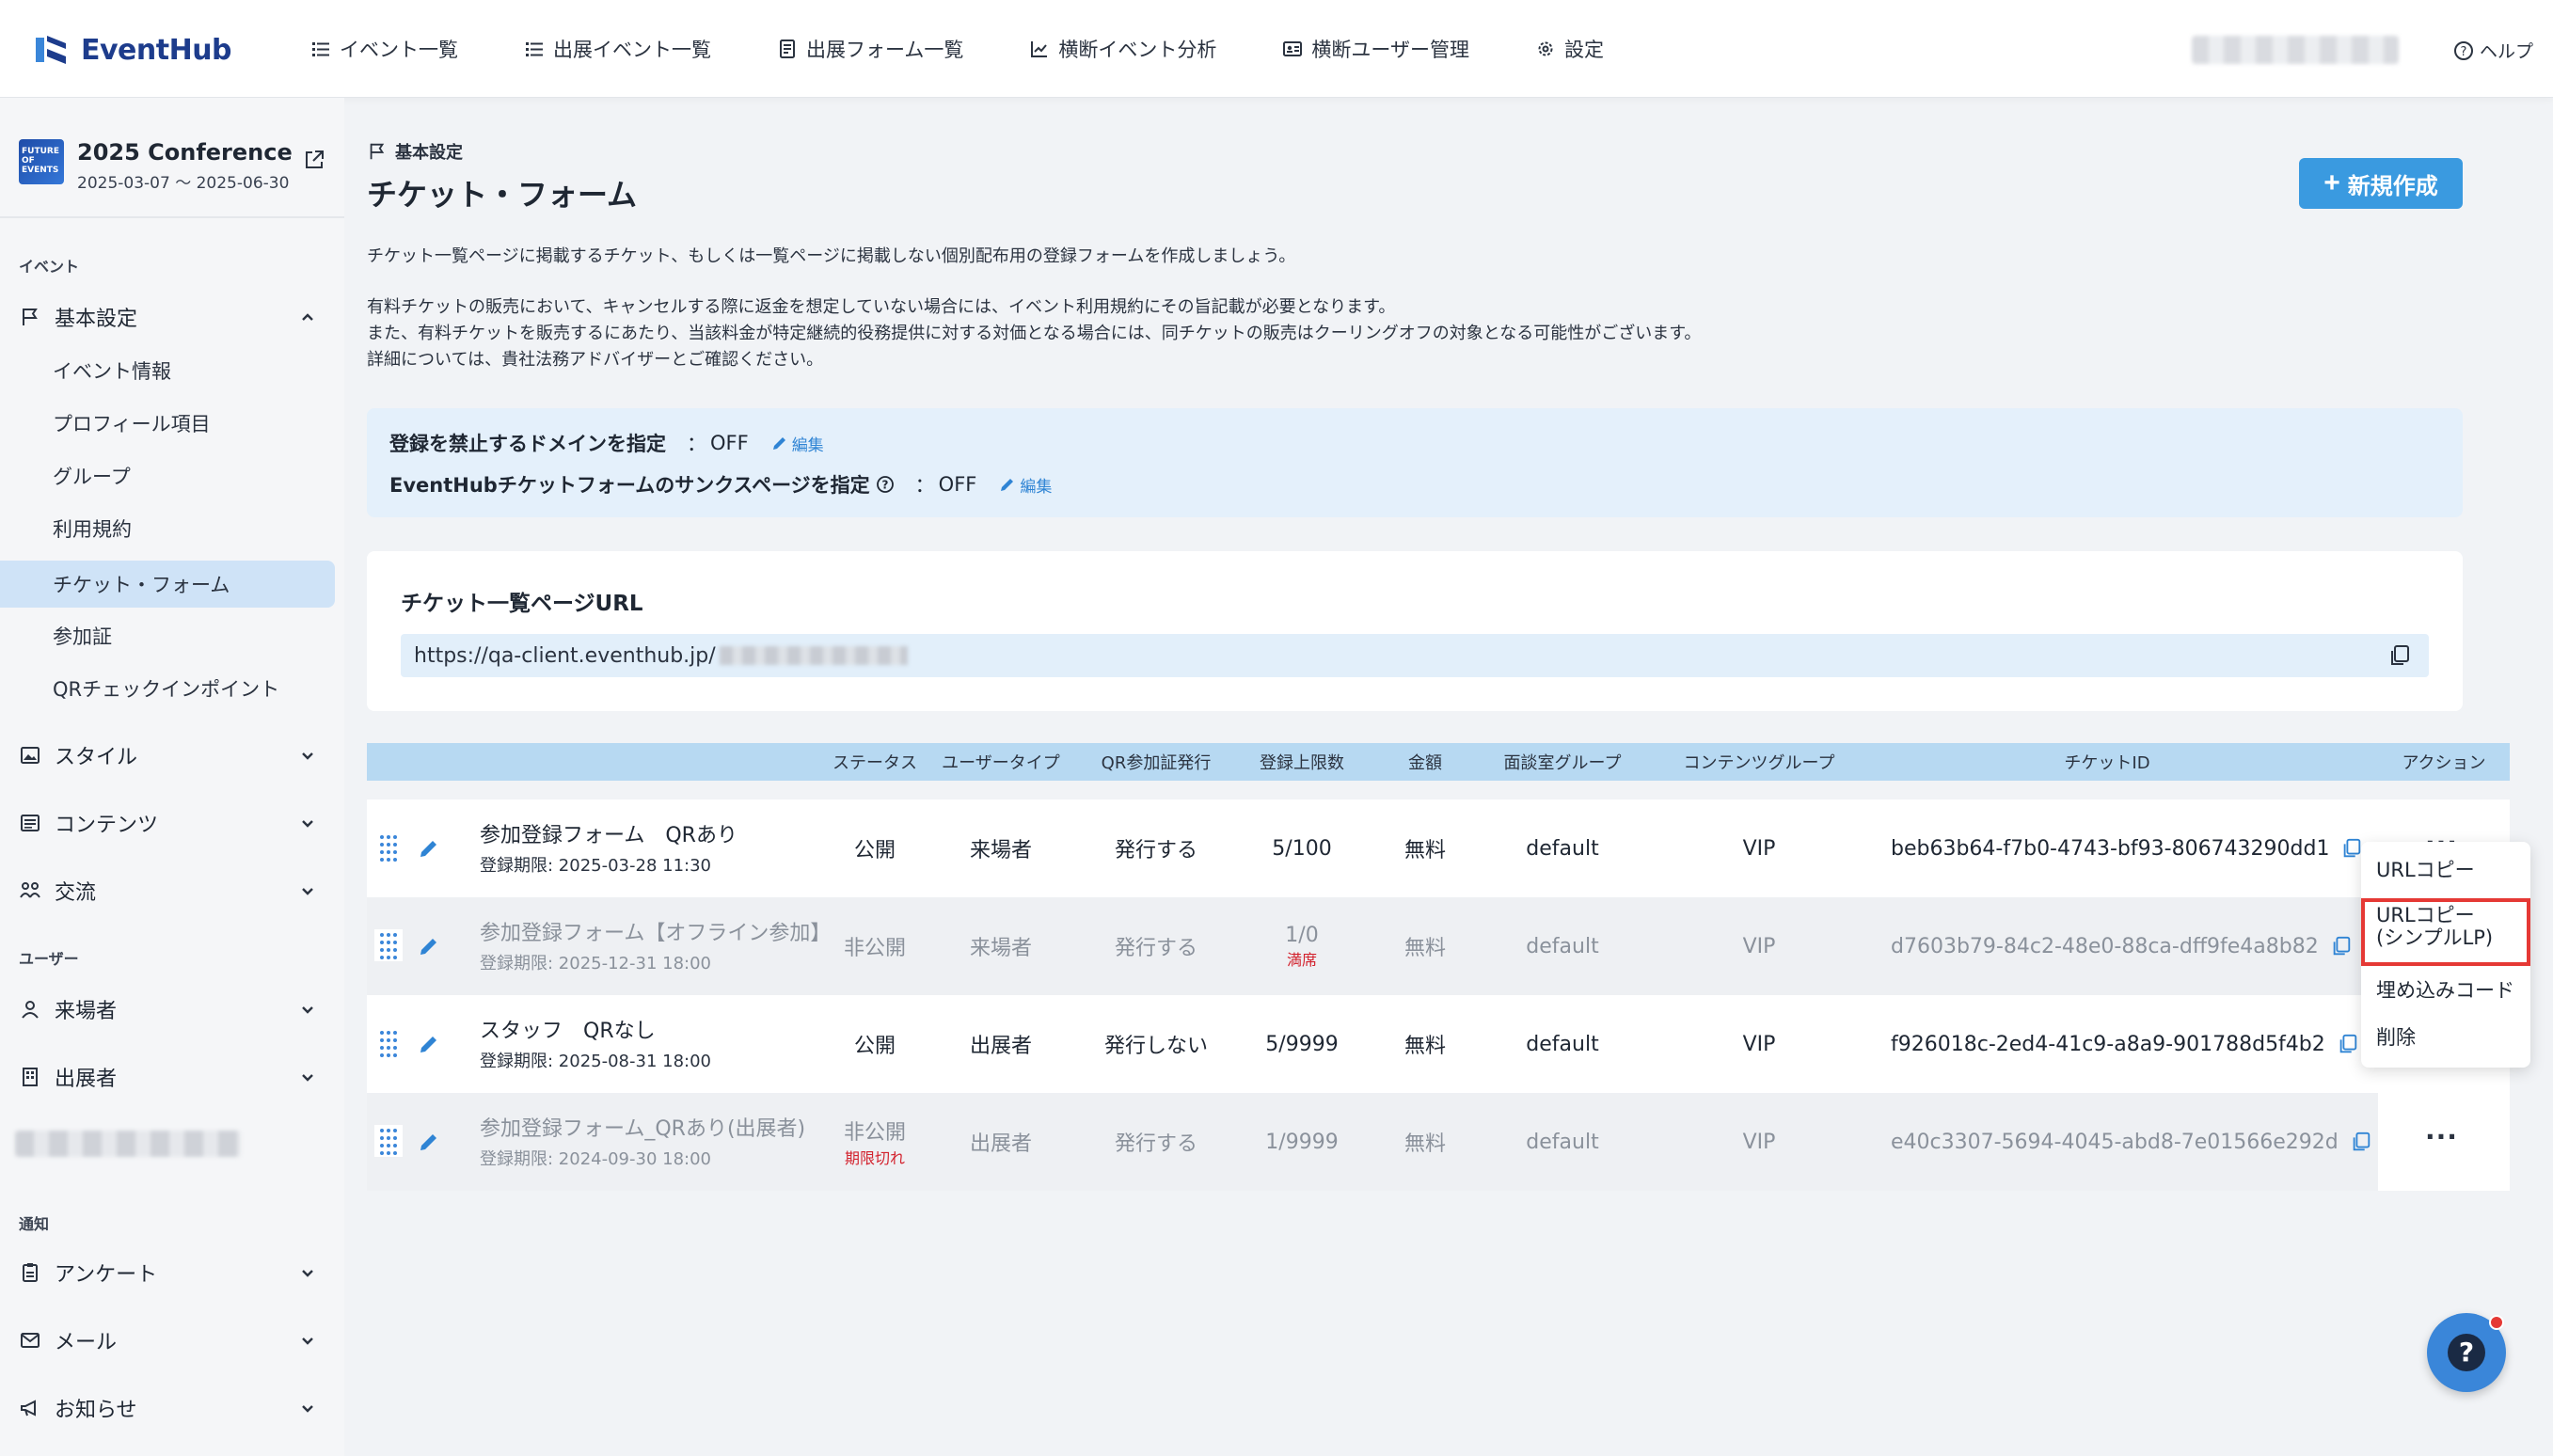 This screenshot has height=1456, width=2553. What do you see at coordinates (83, 636) in the screenshot?
I see `sidebar-item-badge: 参加証` at bounding box center [83, 636].